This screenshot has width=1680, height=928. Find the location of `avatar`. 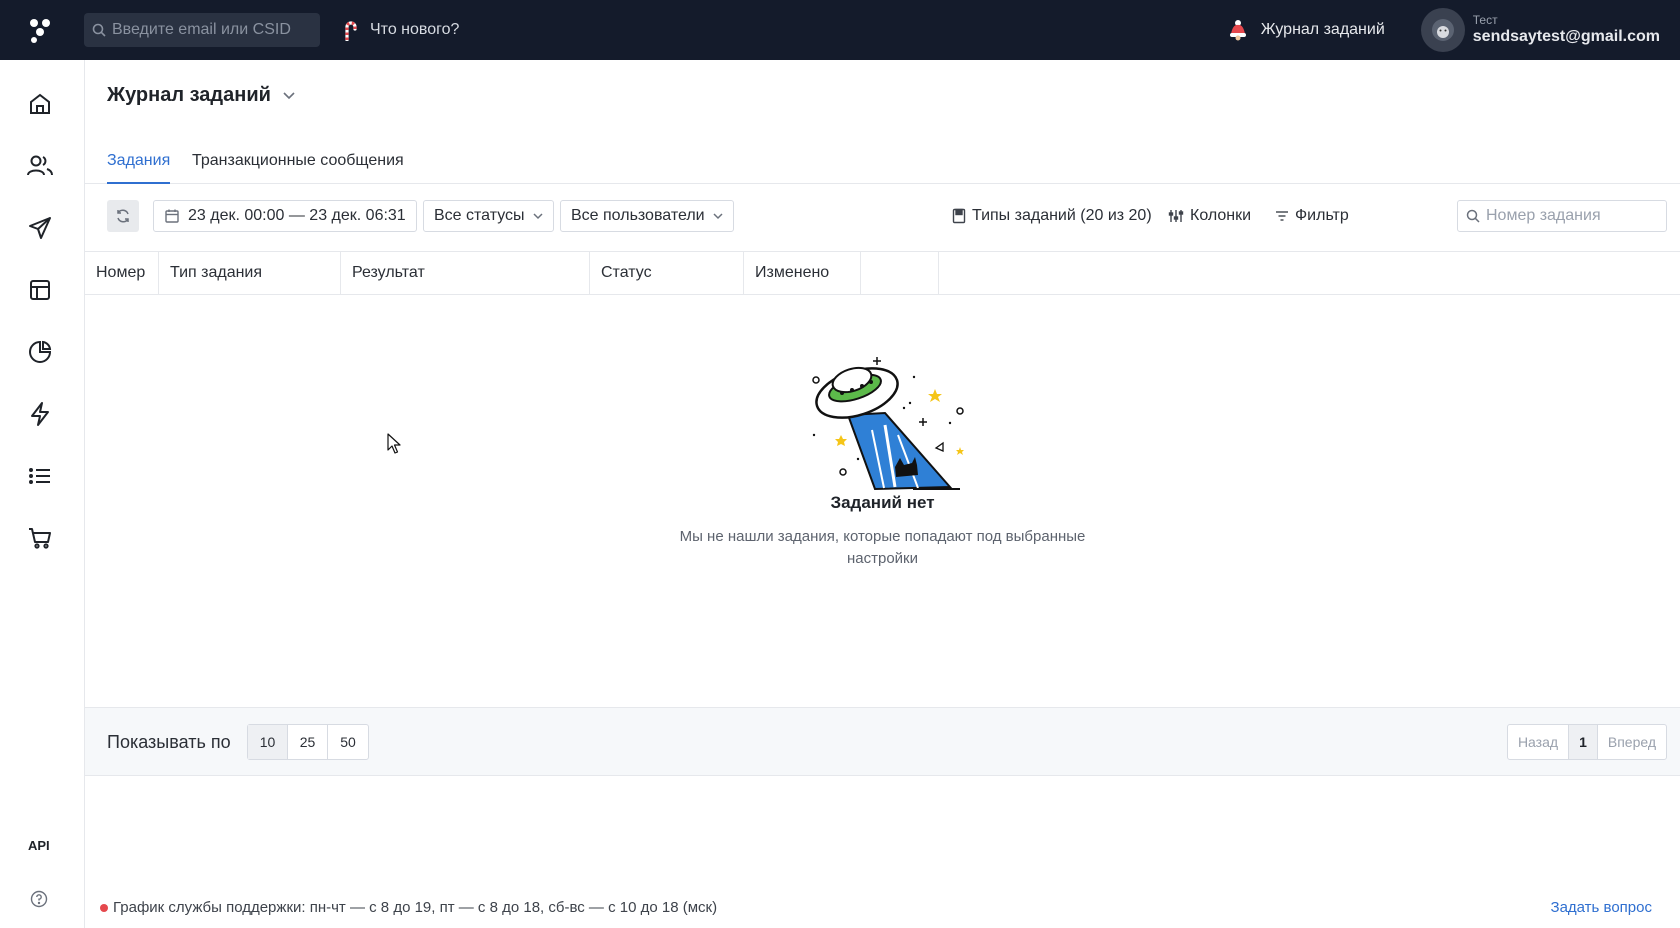

avatar is located at coordinates (1442, 30).